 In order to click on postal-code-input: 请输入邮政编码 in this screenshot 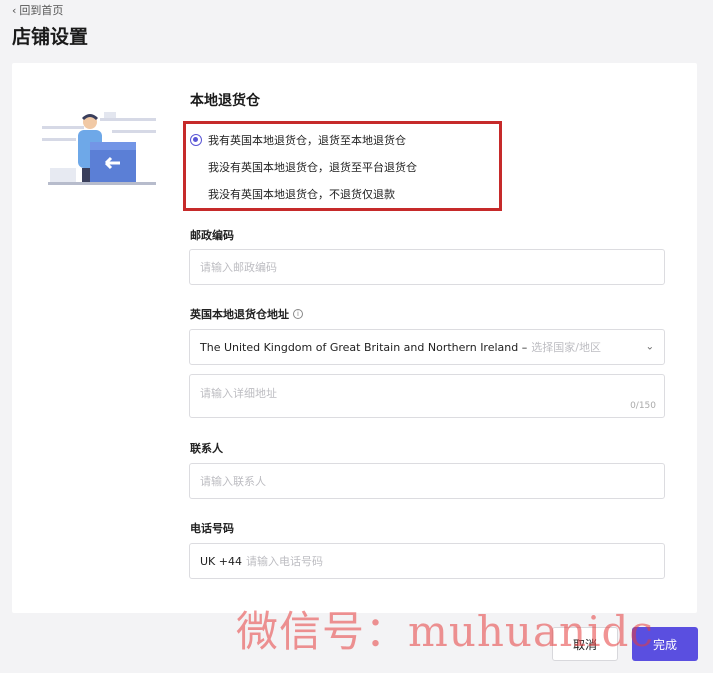, I will do `click(427, 267)`.